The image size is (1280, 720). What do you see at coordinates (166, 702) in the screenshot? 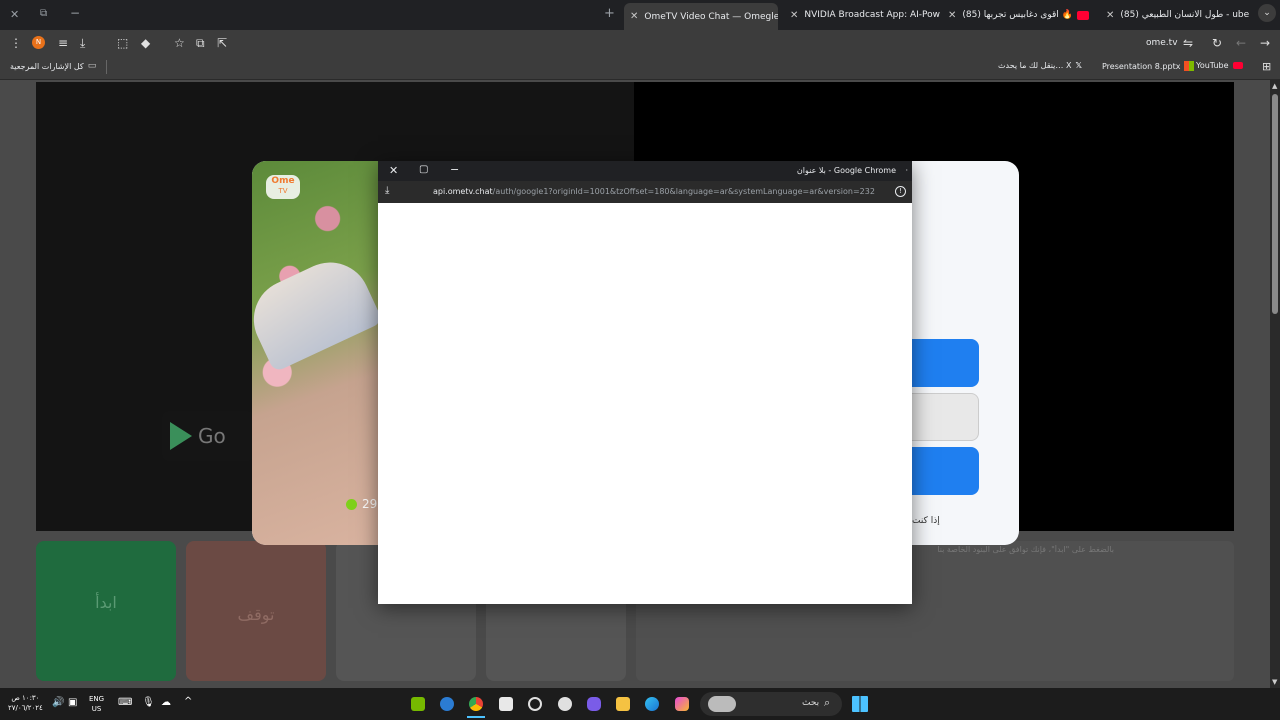
I see `onedrive-icon: ☁` at bounding box center [166, 702].